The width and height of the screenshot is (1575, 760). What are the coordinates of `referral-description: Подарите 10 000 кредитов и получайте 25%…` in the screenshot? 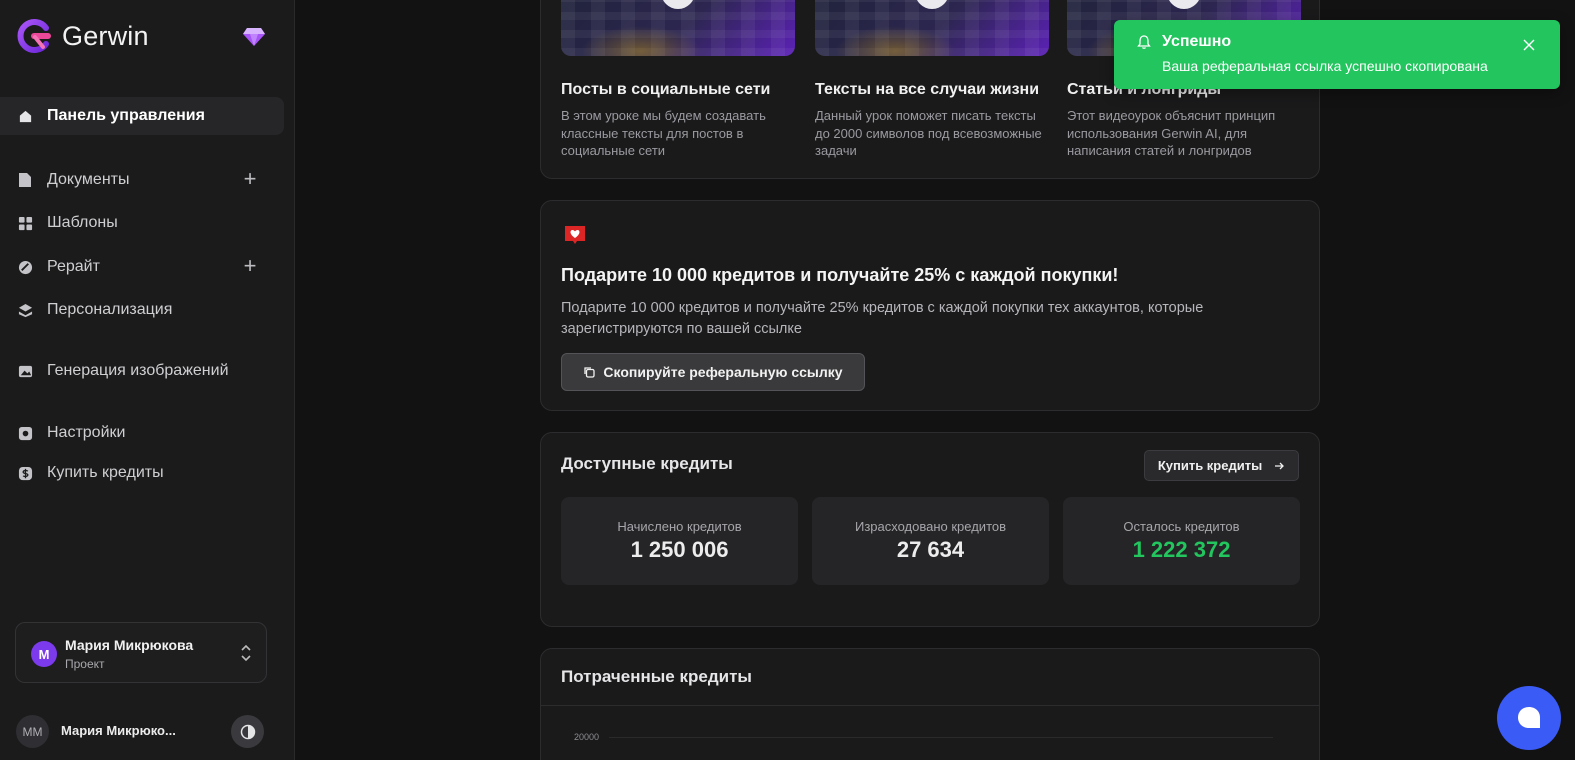 It's located at (882, 318).